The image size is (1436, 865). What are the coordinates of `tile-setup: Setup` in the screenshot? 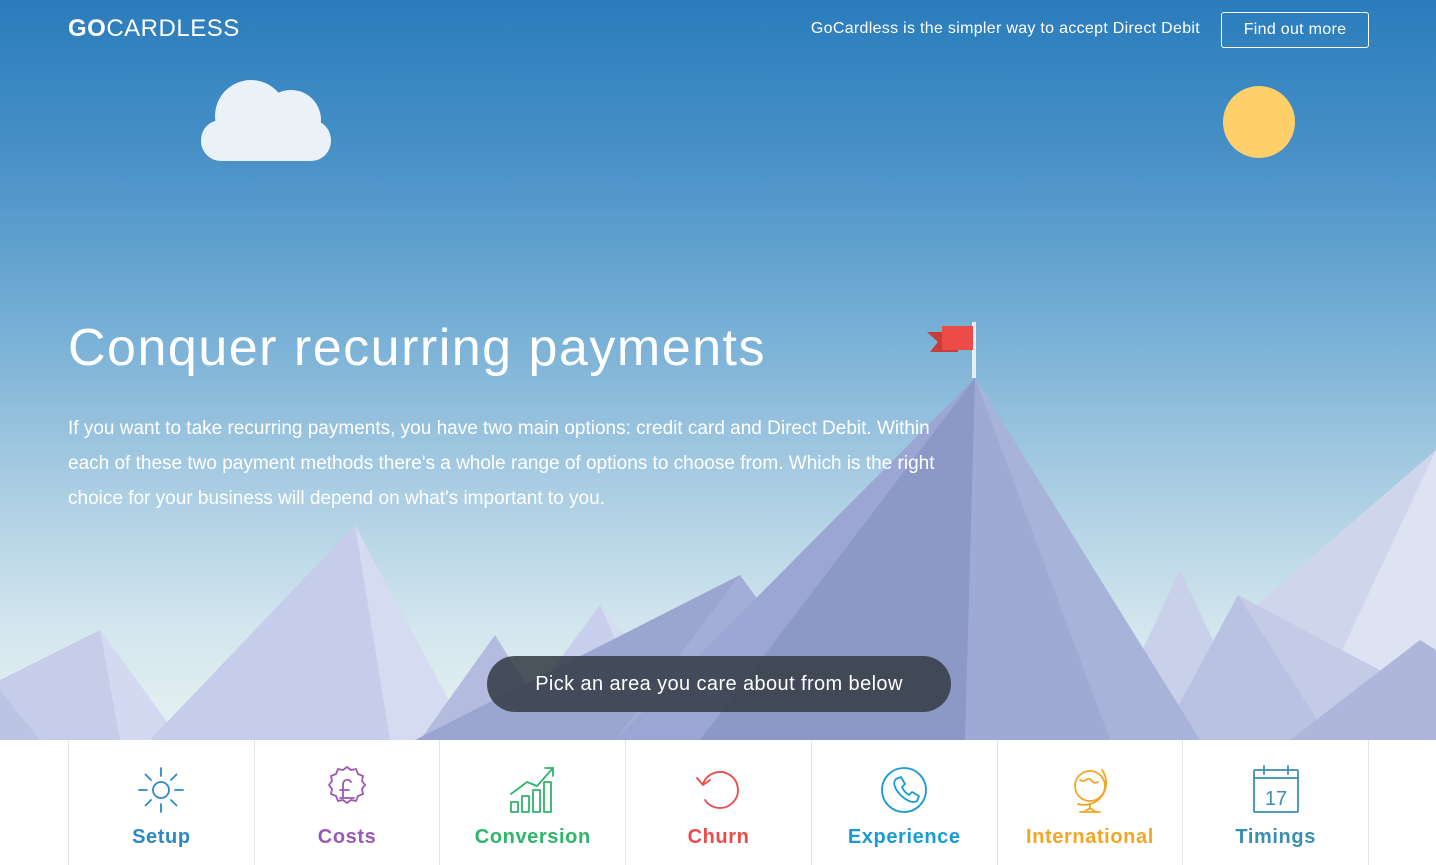 It's located at (162, 802).